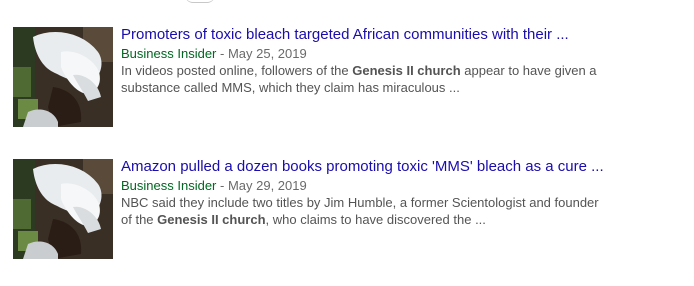 Image resolution: width=694 pixels, height=286 pixels. Describe the element at coordinates (401, 185) in the screenshot. I see `news-meta: Business Insider - May 29, 2019` at that location.